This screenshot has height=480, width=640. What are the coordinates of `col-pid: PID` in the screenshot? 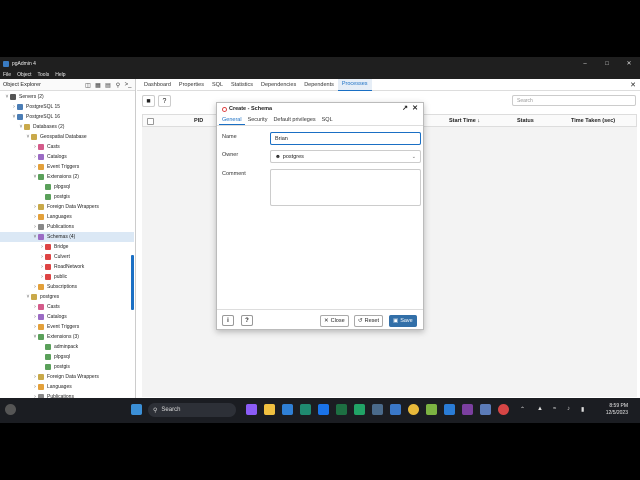 It's located at (198, 121).